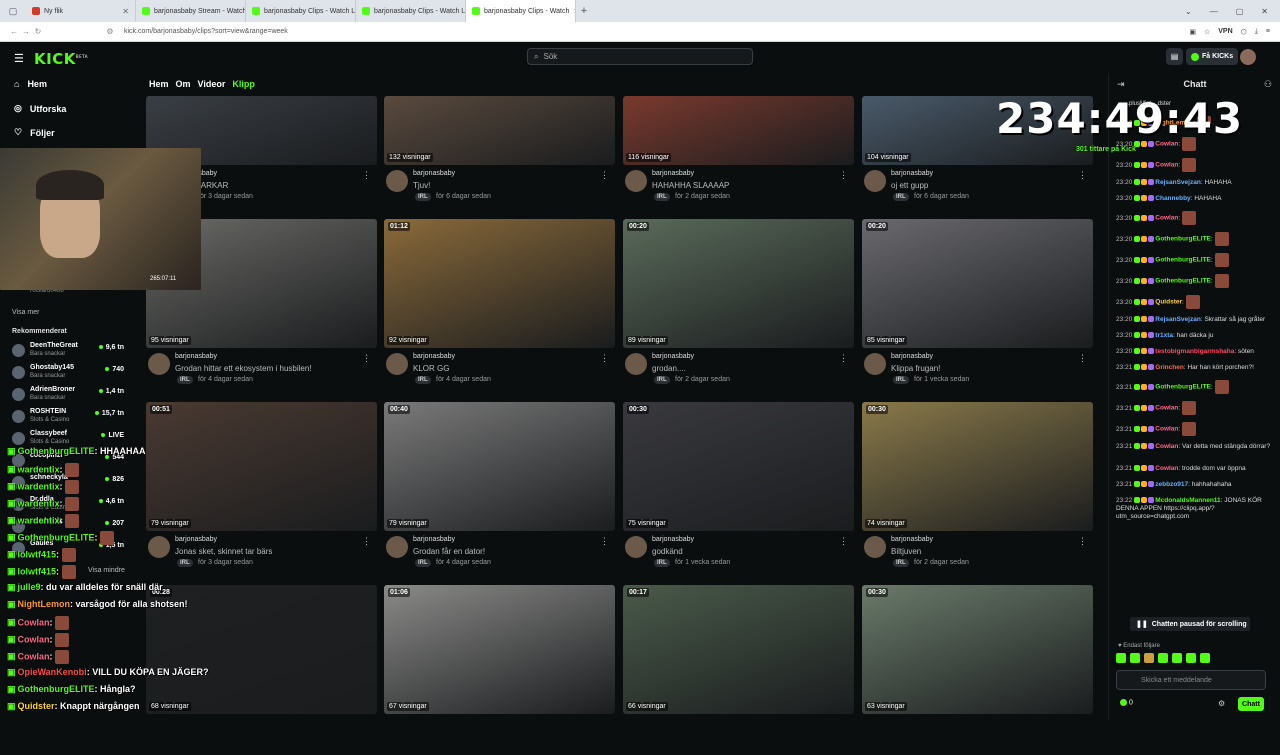  What do you see at coordinates (499, 649) in the screenshot?
I see `clip-thumbnail: 01:06 67 visningar` at bounding box center [499, 649].